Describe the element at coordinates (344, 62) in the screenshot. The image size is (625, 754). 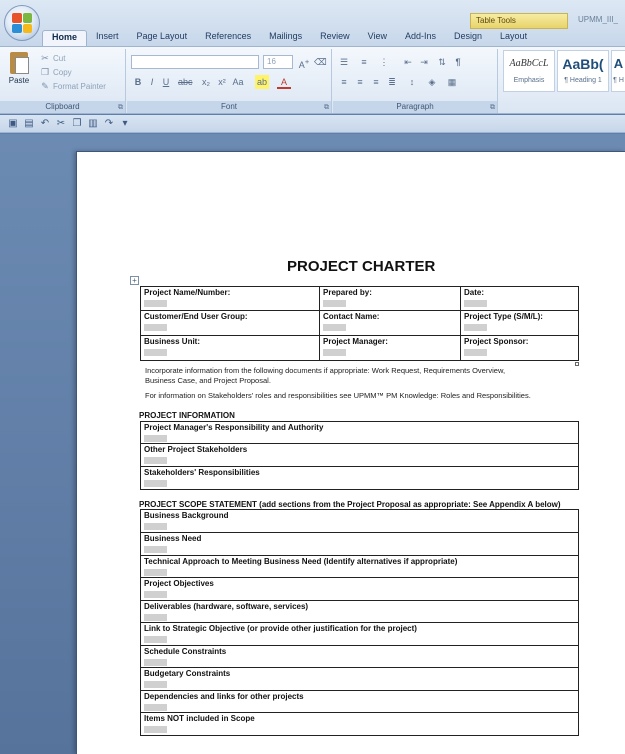
I see `bullets-icon: ☰` at that location.